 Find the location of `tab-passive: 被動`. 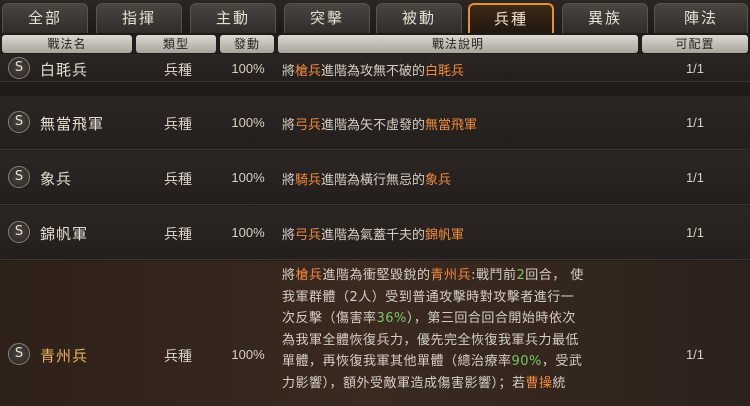

tab-passive: 被動 is located at coordinates (419, 18).